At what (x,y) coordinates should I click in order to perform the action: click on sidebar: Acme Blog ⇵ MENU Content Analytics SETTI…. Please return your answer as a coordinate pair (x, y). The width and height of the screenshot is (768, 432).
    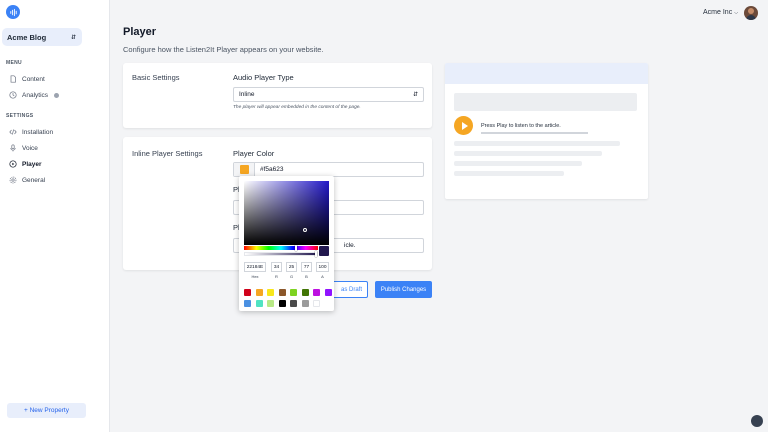
    Looking at the image, I should click on (55, 216).